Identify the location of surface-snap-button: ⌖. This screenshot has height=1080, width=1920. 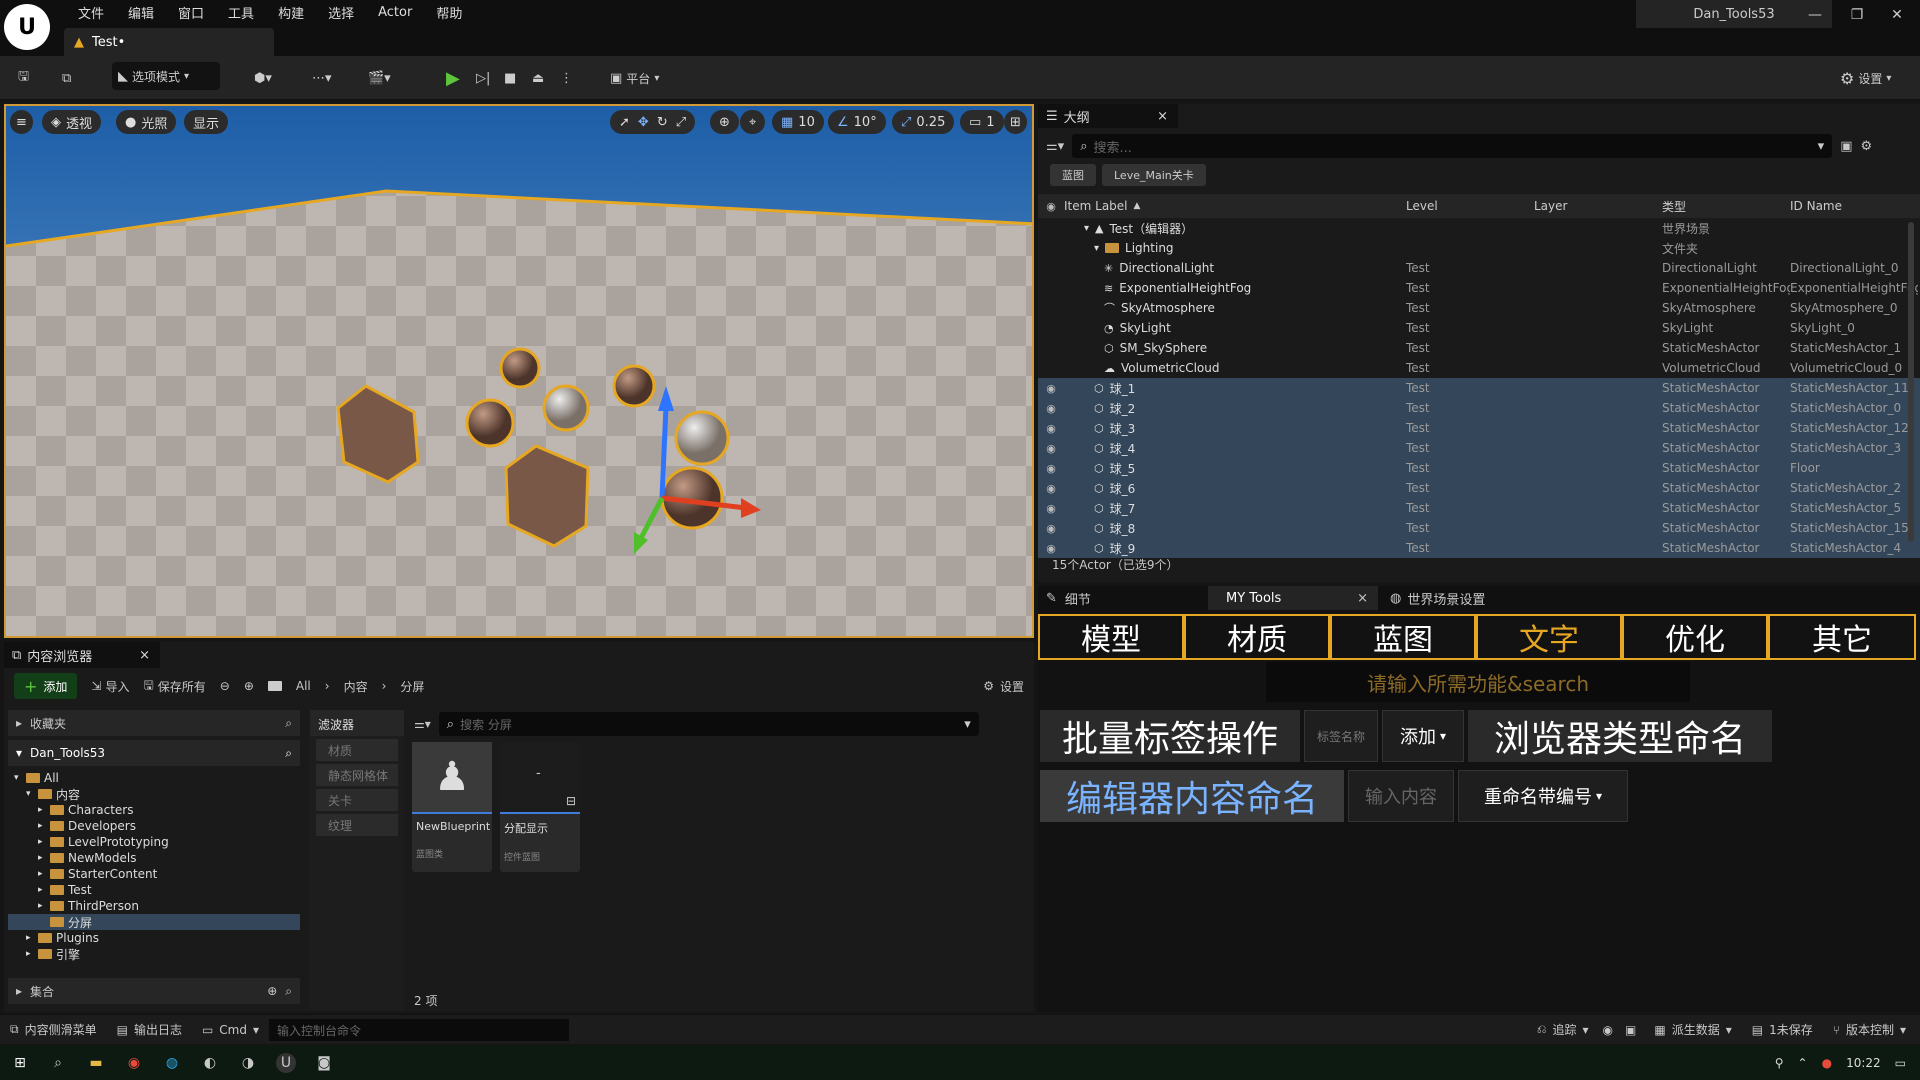
(753, 122).